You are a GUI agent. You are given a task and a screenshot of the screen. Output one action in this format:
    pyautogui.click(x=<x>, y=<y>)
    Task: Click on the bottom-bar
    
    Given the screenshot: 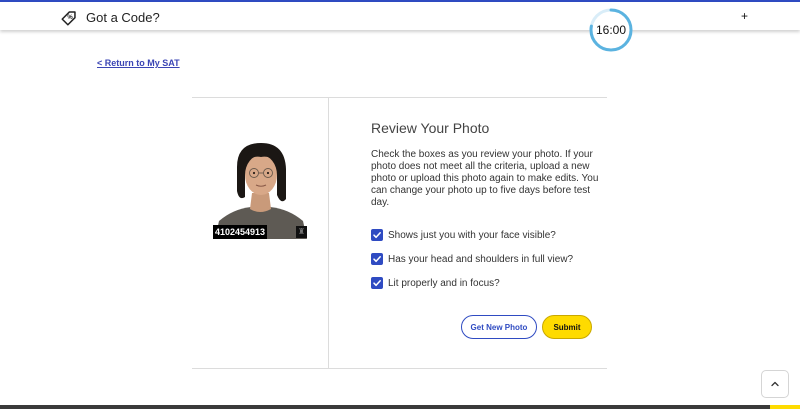 What is the action you would take?
    pyautogui.click(x=385, y=407)
    